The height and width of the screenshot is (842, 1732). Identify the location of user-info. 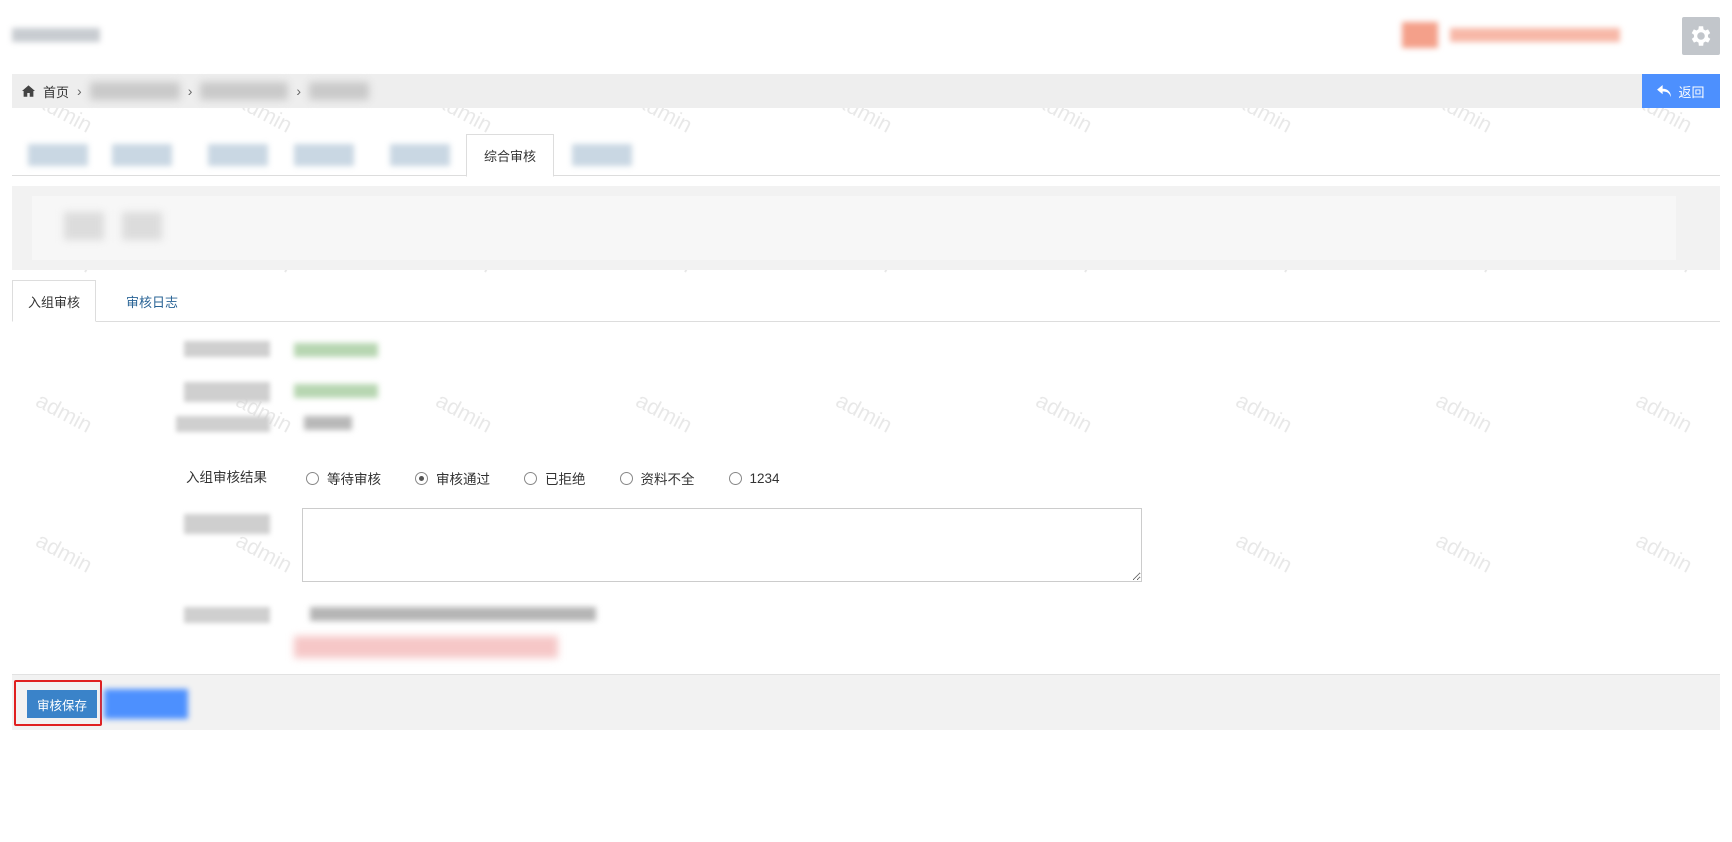
(1512, 35).